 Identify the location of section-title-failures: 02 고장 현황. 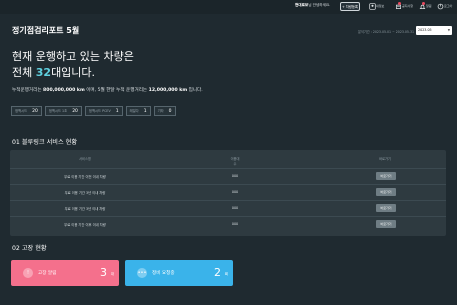
(29, 248).